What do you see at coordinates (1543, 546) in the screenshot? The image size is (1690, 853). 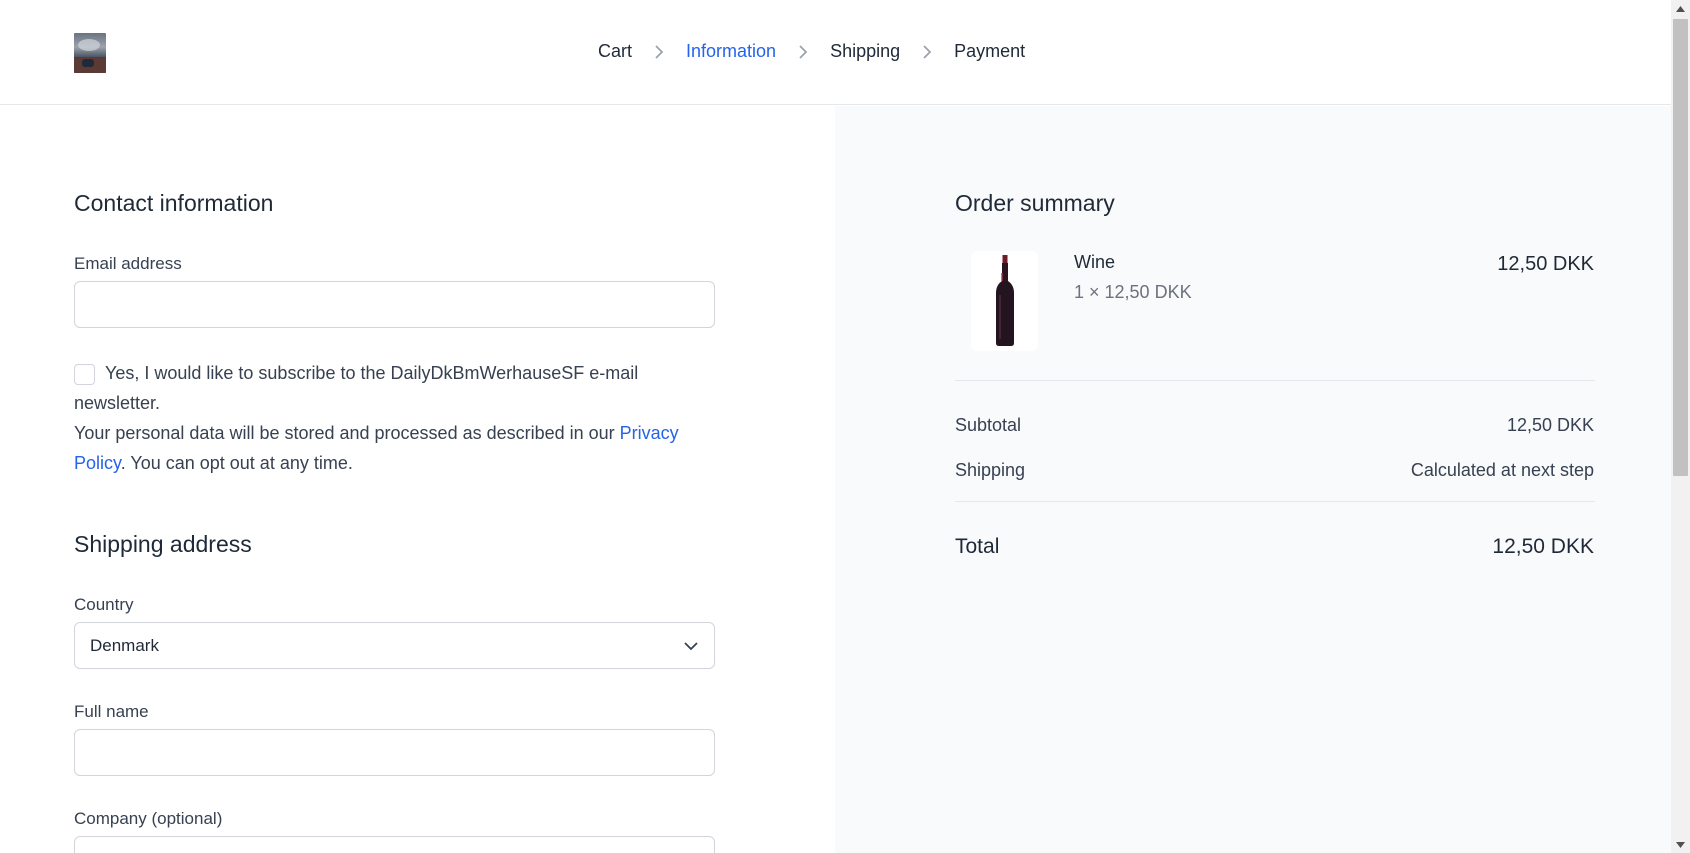 I see `total-value: 12,50 DKK` at bounding box center [1543, 546].